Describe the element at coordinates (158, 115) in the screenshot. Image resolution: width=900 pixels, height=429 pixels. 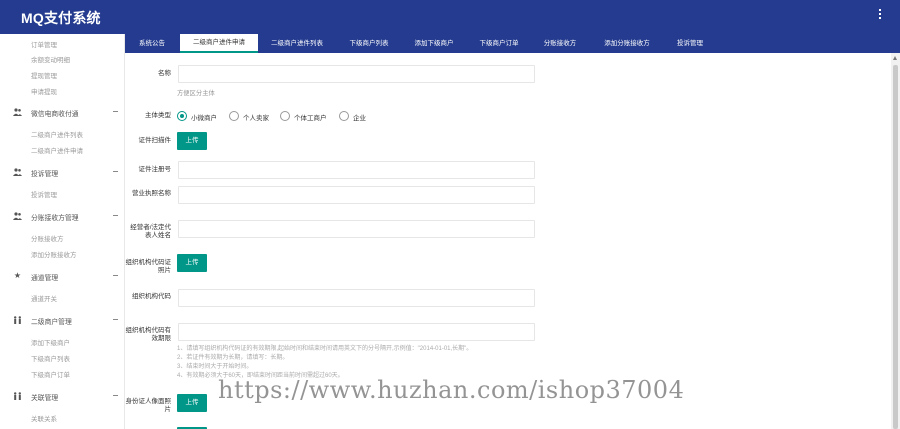
I see `subject-type-label: 主体类型` at that location.